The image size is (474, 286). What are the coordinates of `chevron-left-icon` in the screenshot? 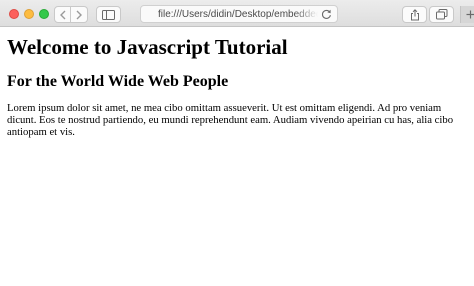 It's located at (62, 14).